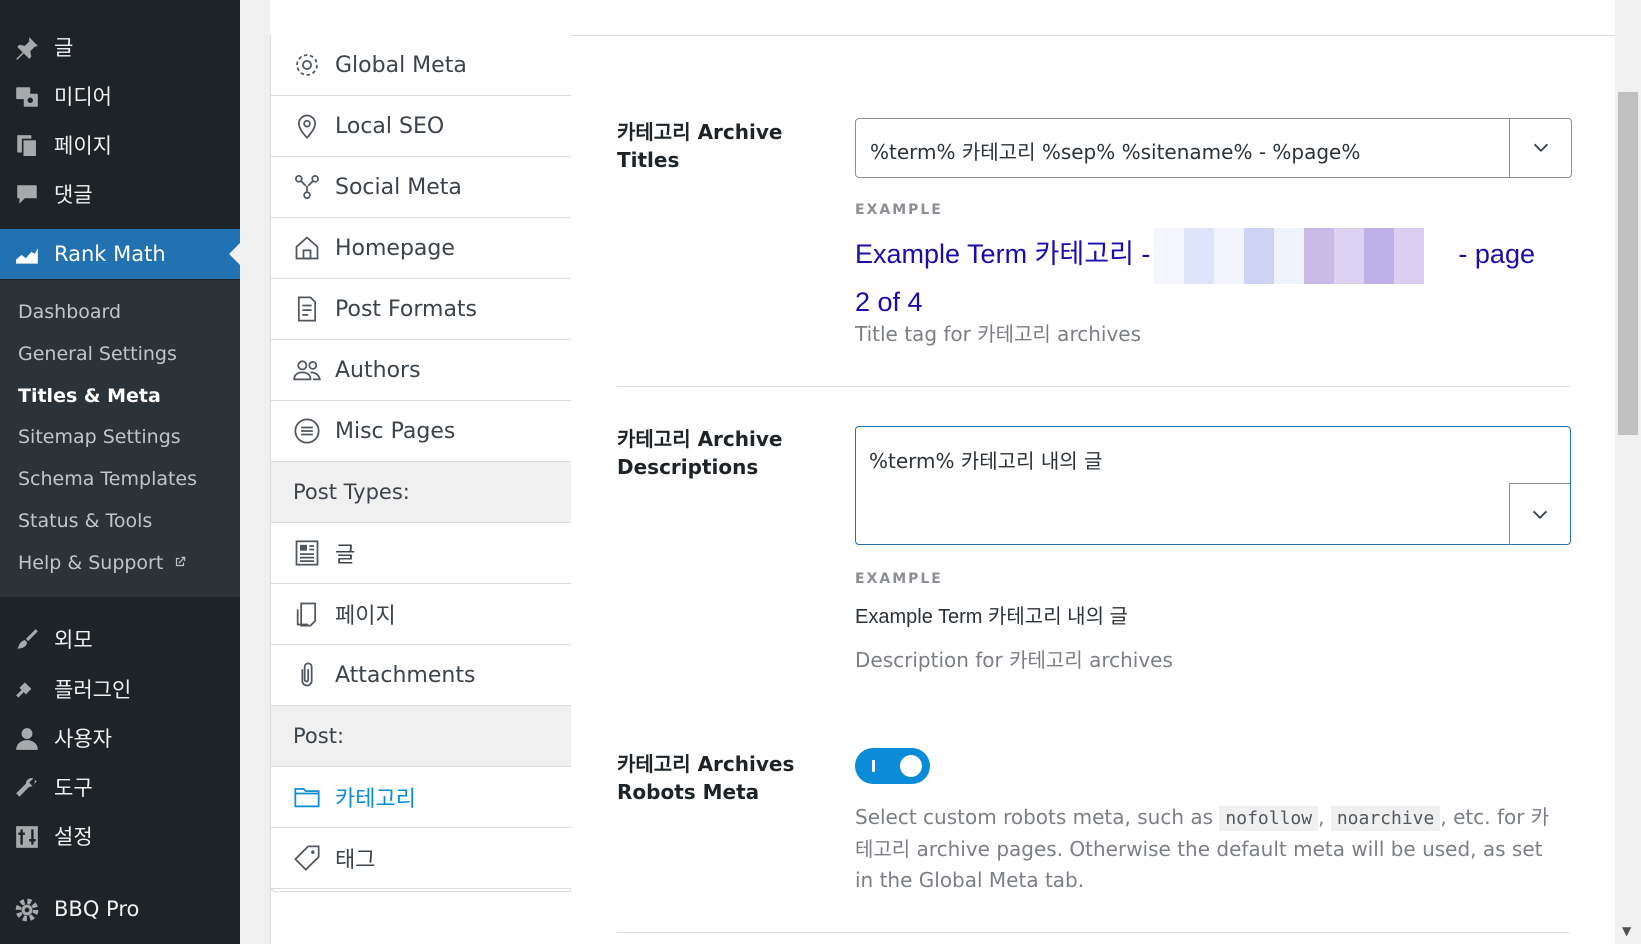  I want to click on tab-post-formats: Post Formats, so click(421, 309).